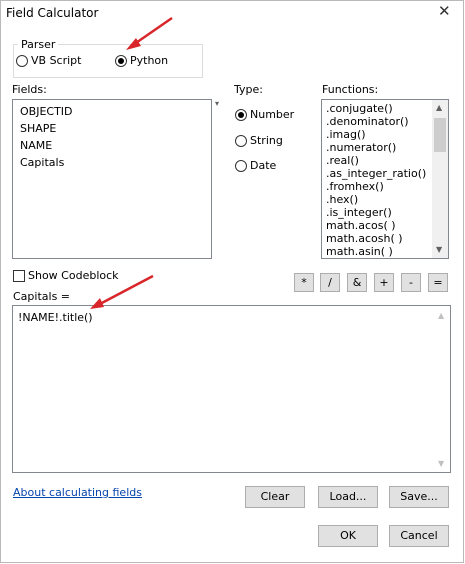  Describe the element at coordinates (241, 115) in the screenshot. I see `type-number-radio` at that location.